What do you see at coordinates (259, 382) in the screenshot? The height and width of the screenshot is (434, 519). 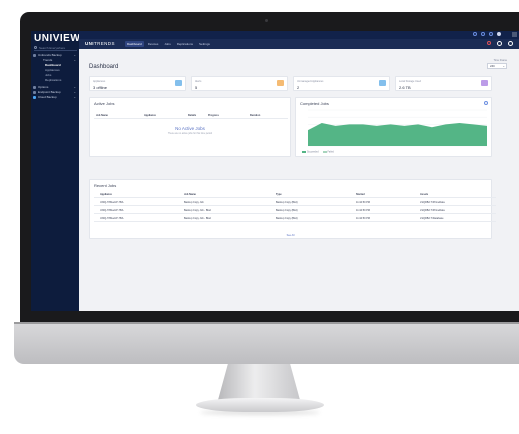 I see `monitor-stand-neck` at bounding box center [259, 382].